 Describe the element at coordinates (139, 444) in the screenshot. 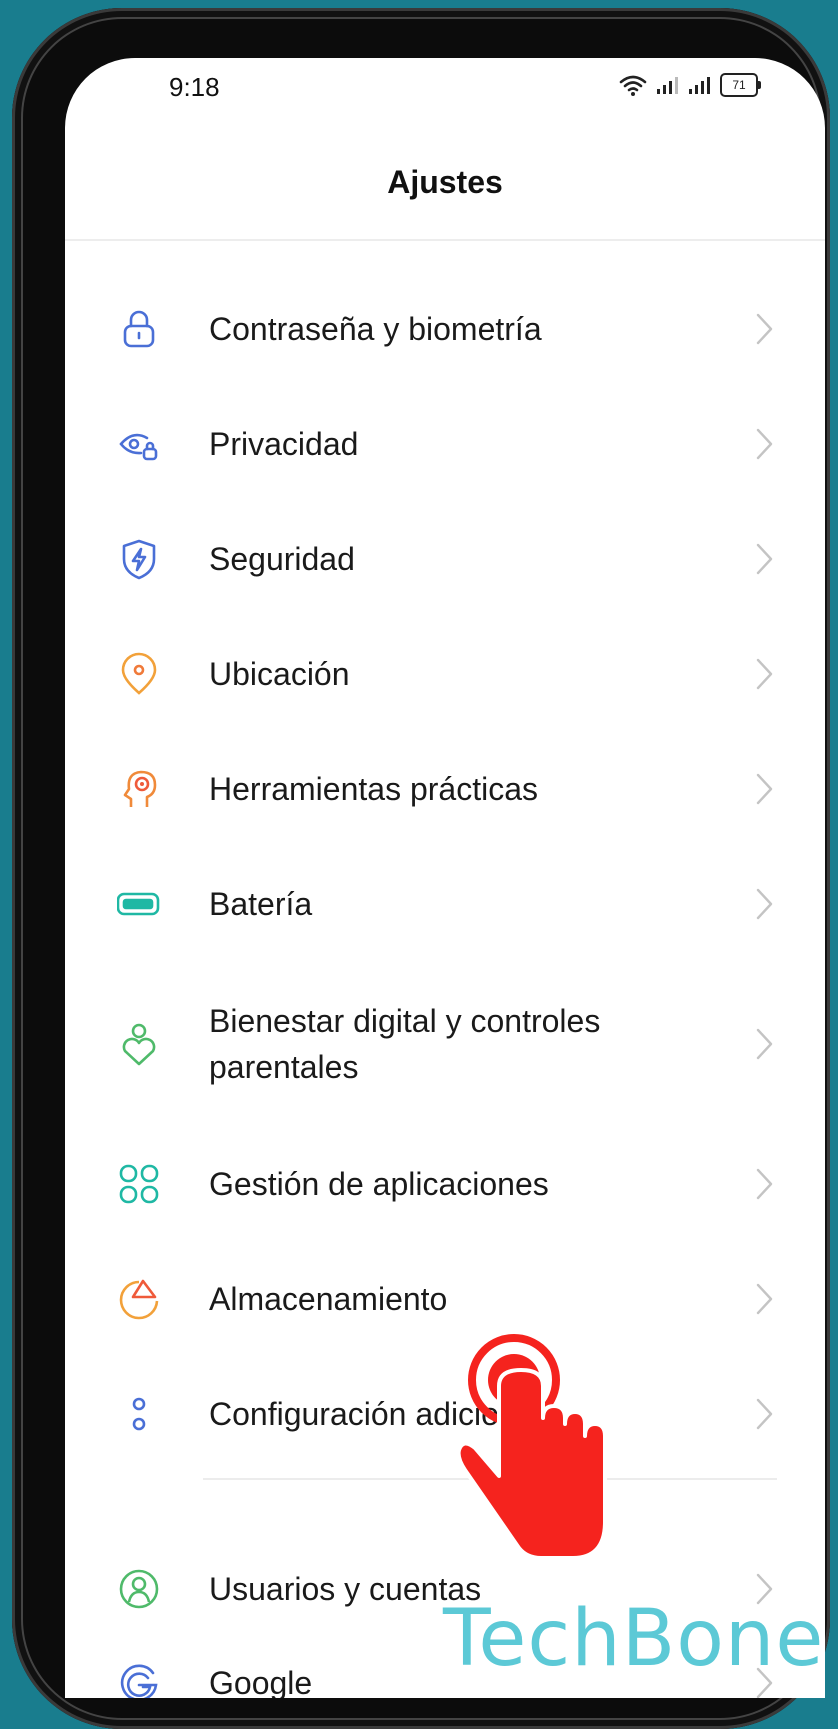

I see `privacy-eye-icon` at that location.